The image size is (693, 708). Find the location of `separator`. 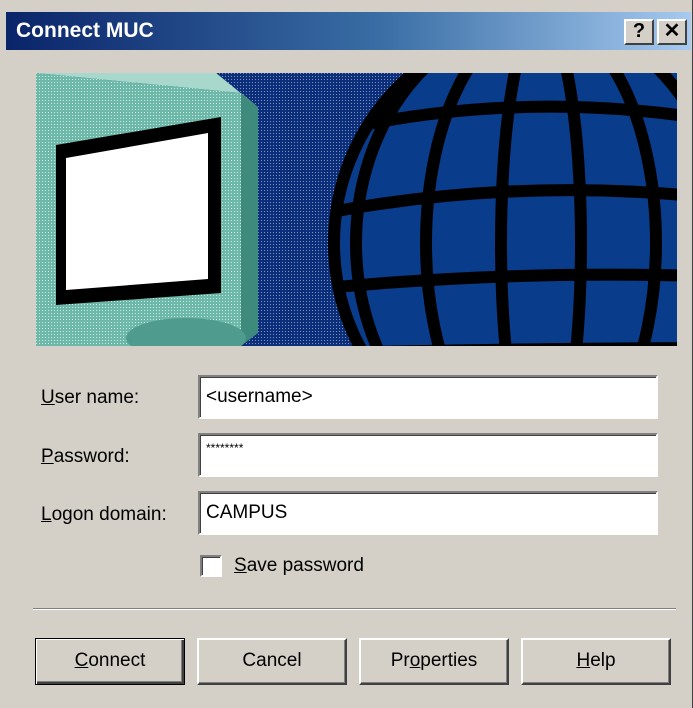

separator is located at coordinates (354, 609).